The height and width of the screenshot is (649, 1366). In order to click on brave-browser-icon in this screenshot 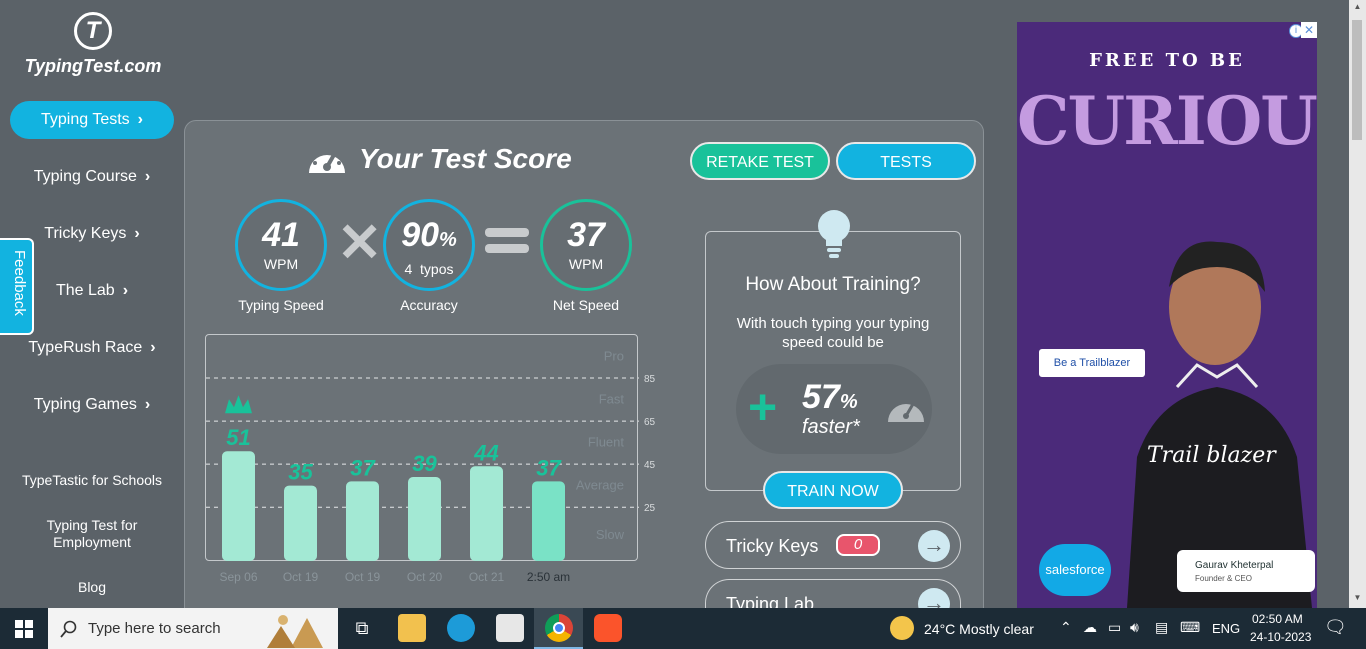, I will do `click(608, 628)`.